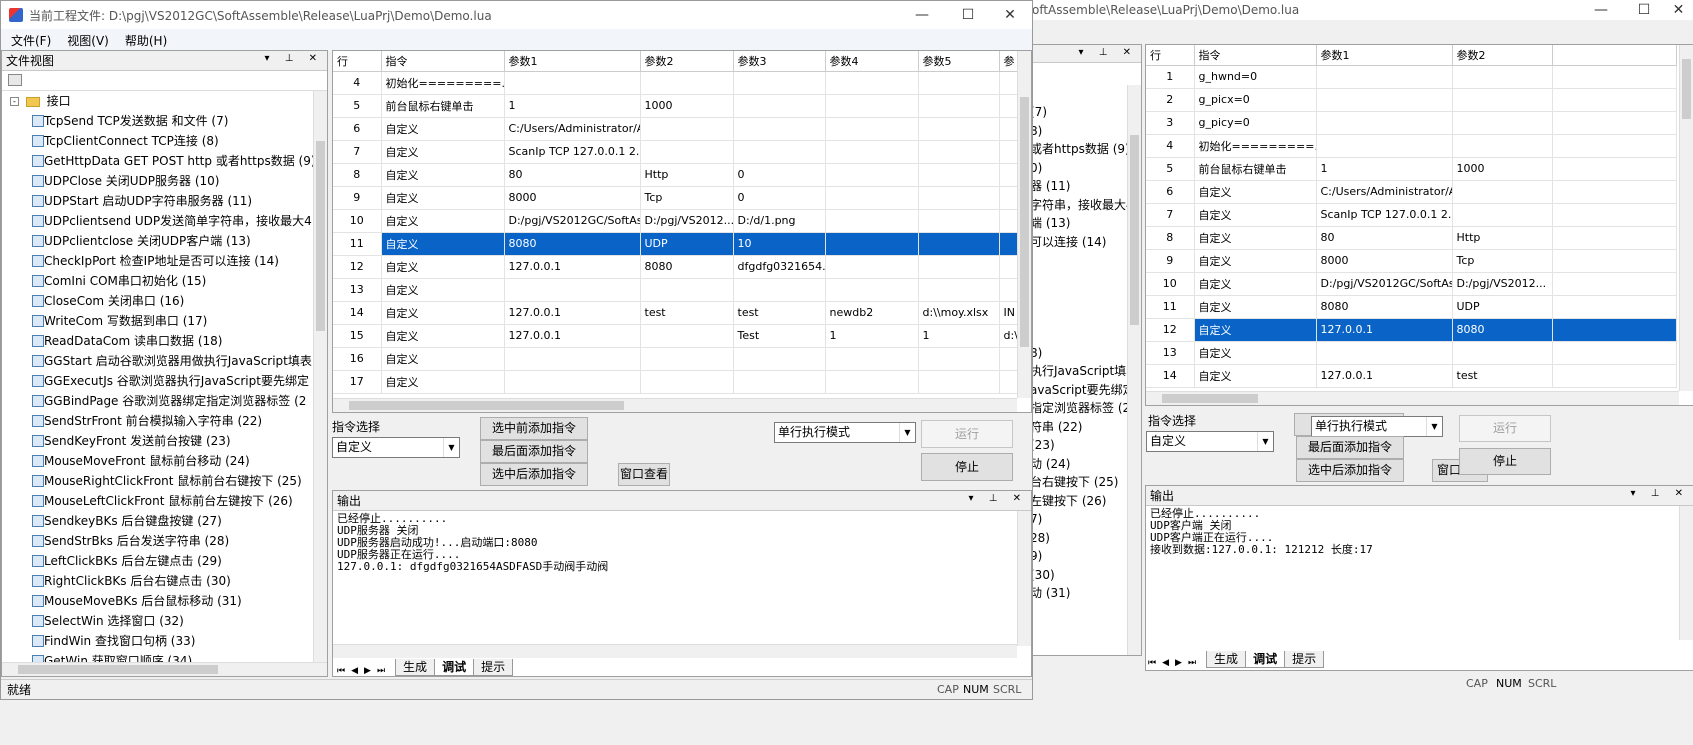 The image size is (1693, 745). What do you see at coordinates (1660, 493) in the screenshot?
I see `back-output-pane-buttons: ▾ ⊥ ✕` at bounding box center [1660, 493].